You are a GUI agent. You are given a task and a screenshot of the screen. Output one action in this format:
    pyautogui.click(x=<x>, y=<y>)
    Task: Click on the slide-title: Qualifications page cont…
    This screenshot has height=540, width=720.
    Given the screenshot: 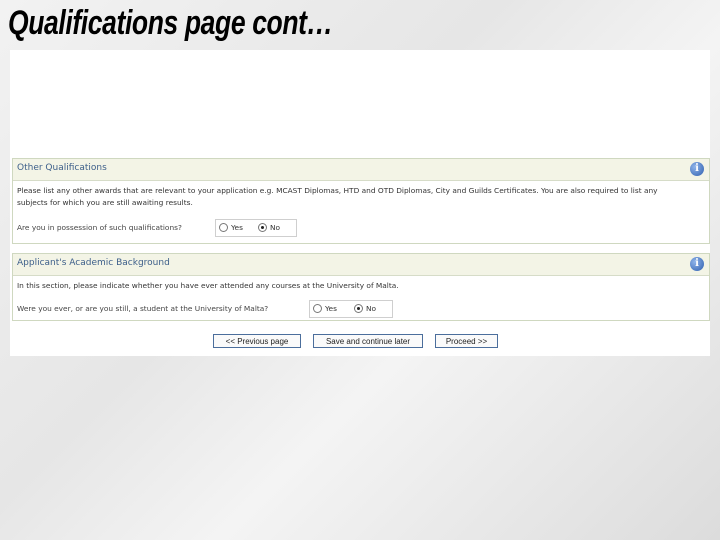 What is the action you would take?
    pyautogui.click(x=170, y=23)
    